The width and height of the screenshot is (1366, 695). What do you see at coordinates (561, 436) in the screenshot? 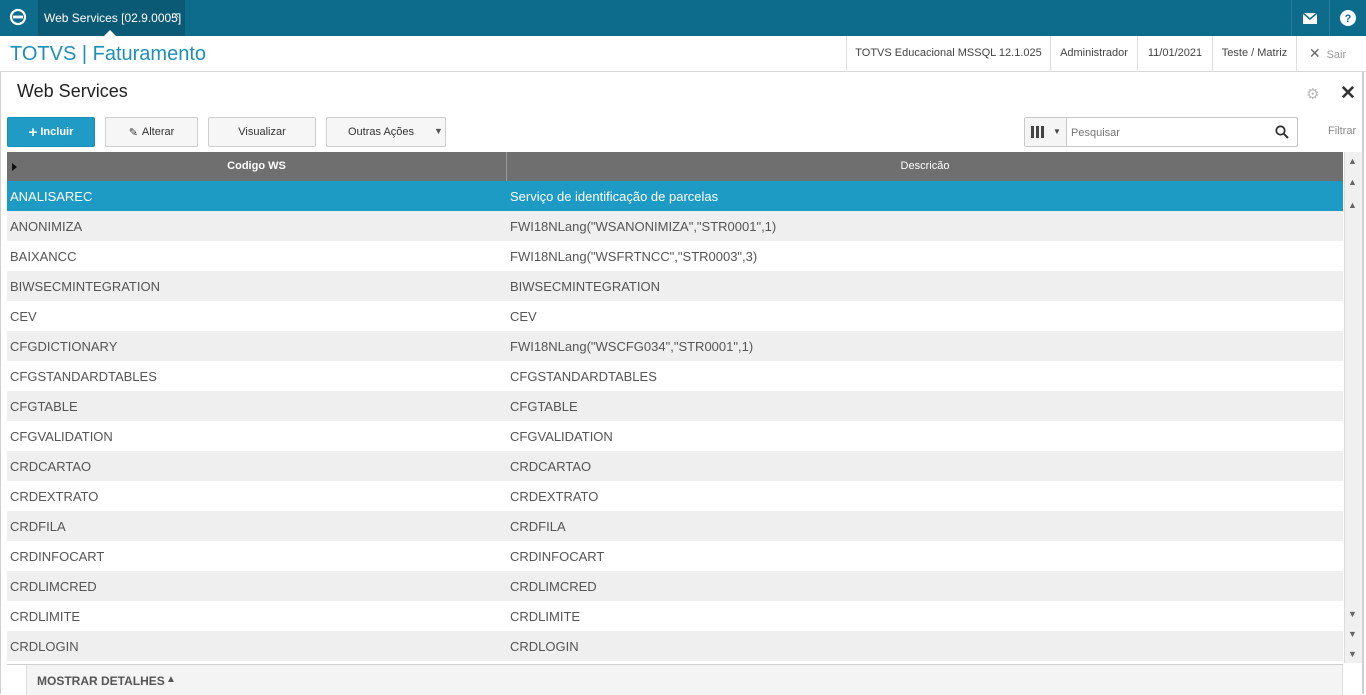
I see `cell-descricao: CFGVALIDATION` at bounding box center [561, 436].